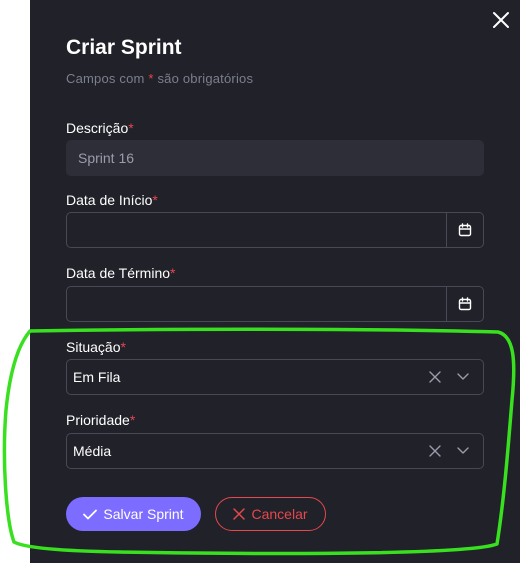 Image resolution: width=520 pixels, height=563 pixels. I want to click on status-clear-button, so click(435, 377).